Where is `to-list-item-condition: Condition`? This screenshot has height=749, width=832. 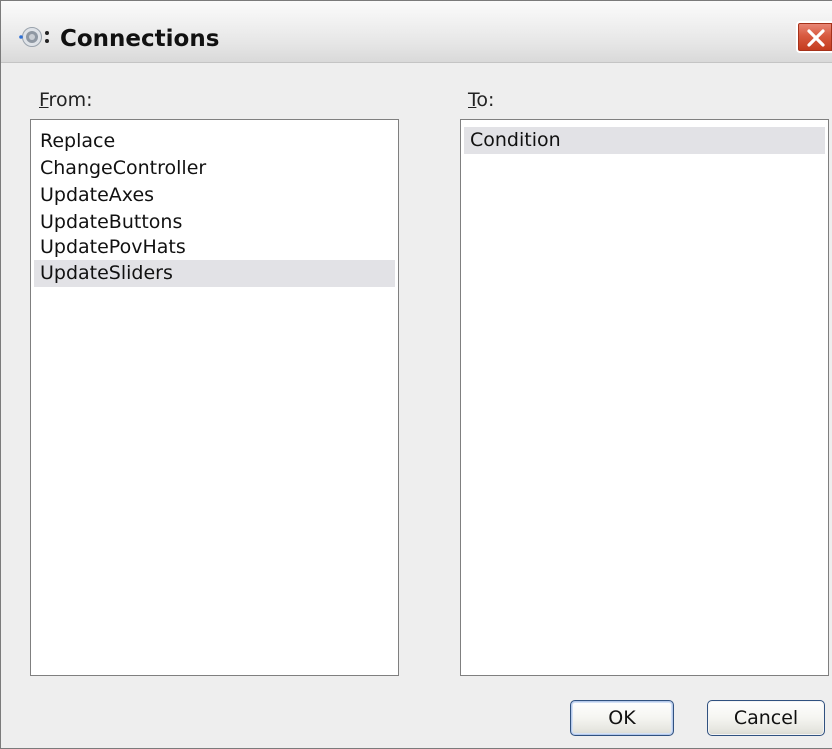
to-list-item-condition: Condition is located at coordinates (644, 140).